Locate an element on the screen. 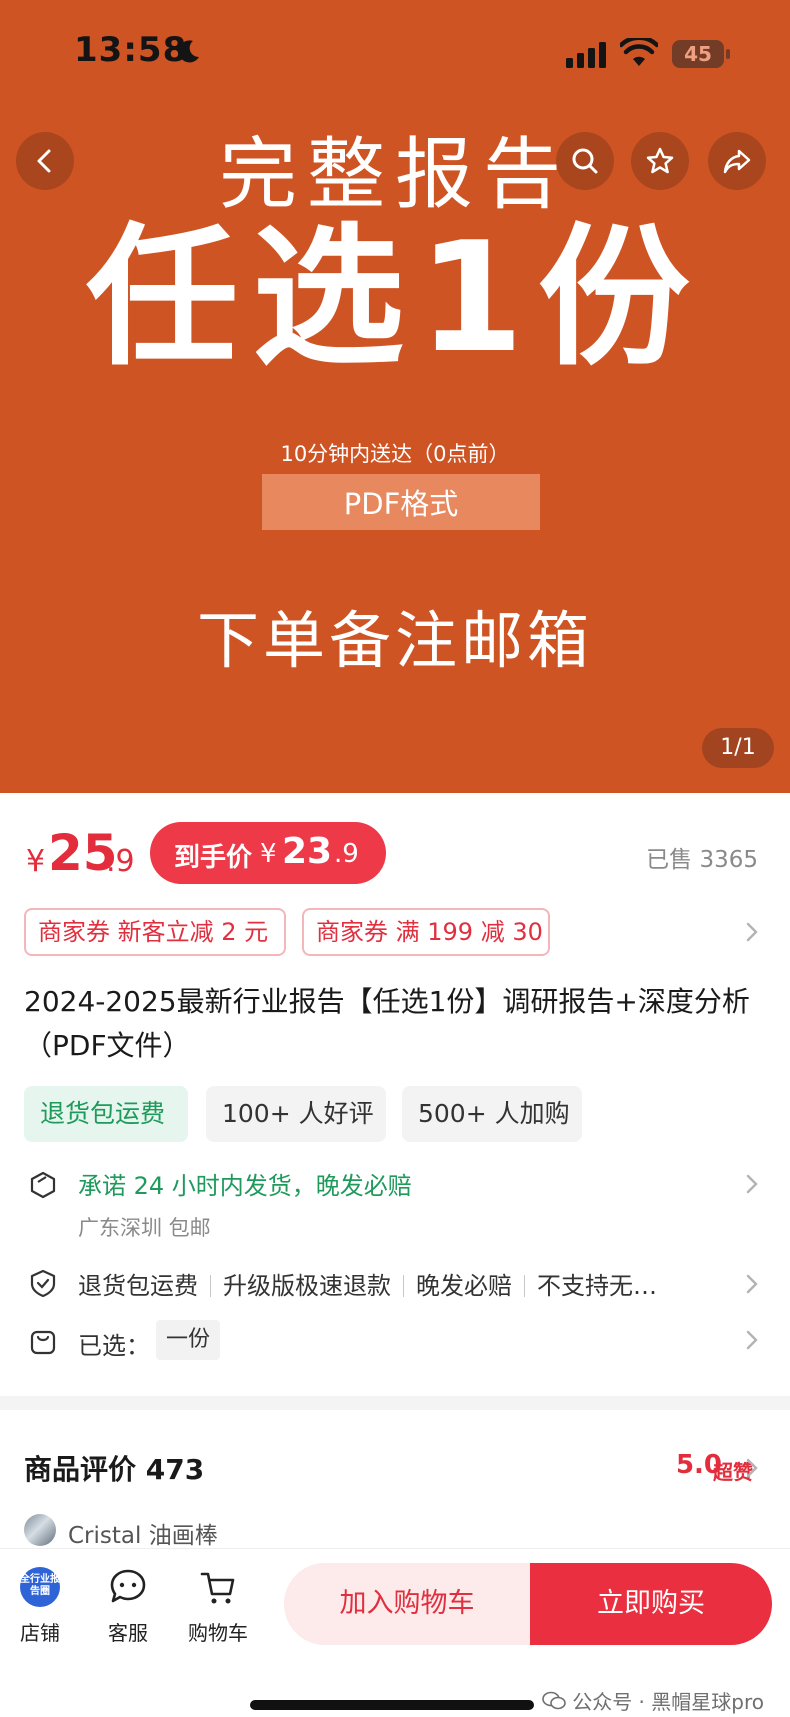  customer-service-label: 客服 is located at coordinates (128, 1633).